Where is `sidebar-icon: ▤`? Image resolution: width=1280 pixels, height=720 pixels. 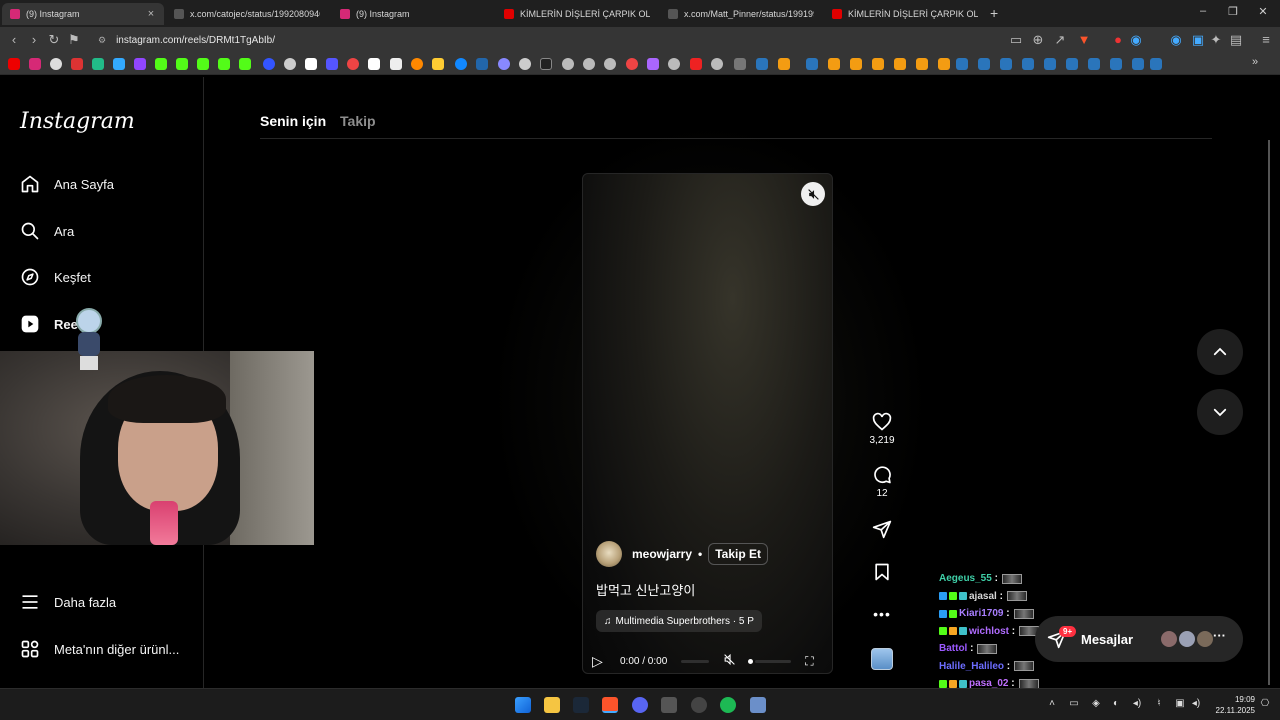 sidebar-icon: ▤ is located at coordinates (1236, 40).